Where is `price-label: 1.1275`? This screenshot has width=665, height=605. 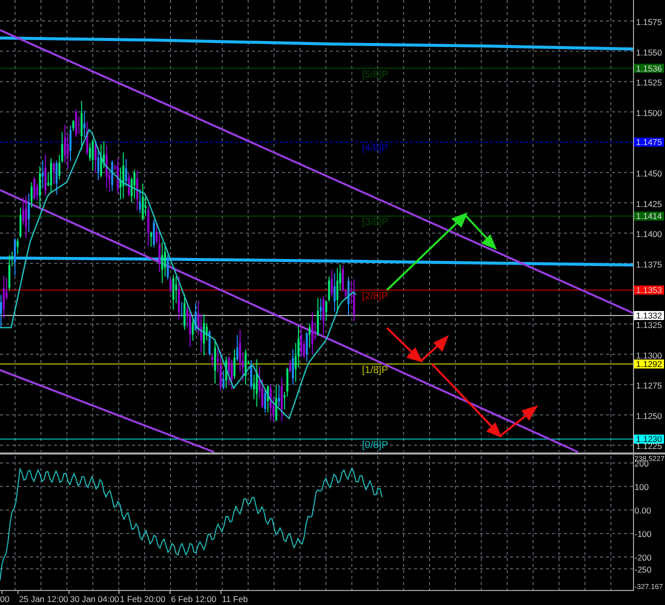
price-label: 1.1275 is located at coordinates (649, 385).